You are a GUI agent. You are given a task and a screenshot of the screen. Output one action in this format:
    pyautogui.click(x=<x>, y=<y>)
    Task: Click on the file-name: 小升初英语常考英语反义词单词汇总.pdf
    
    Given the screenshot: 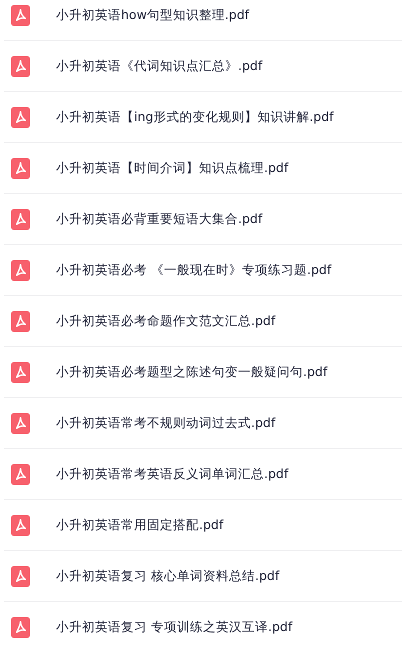 What is the action you would take?
    pyautogui.click(x=172, y=474)
    